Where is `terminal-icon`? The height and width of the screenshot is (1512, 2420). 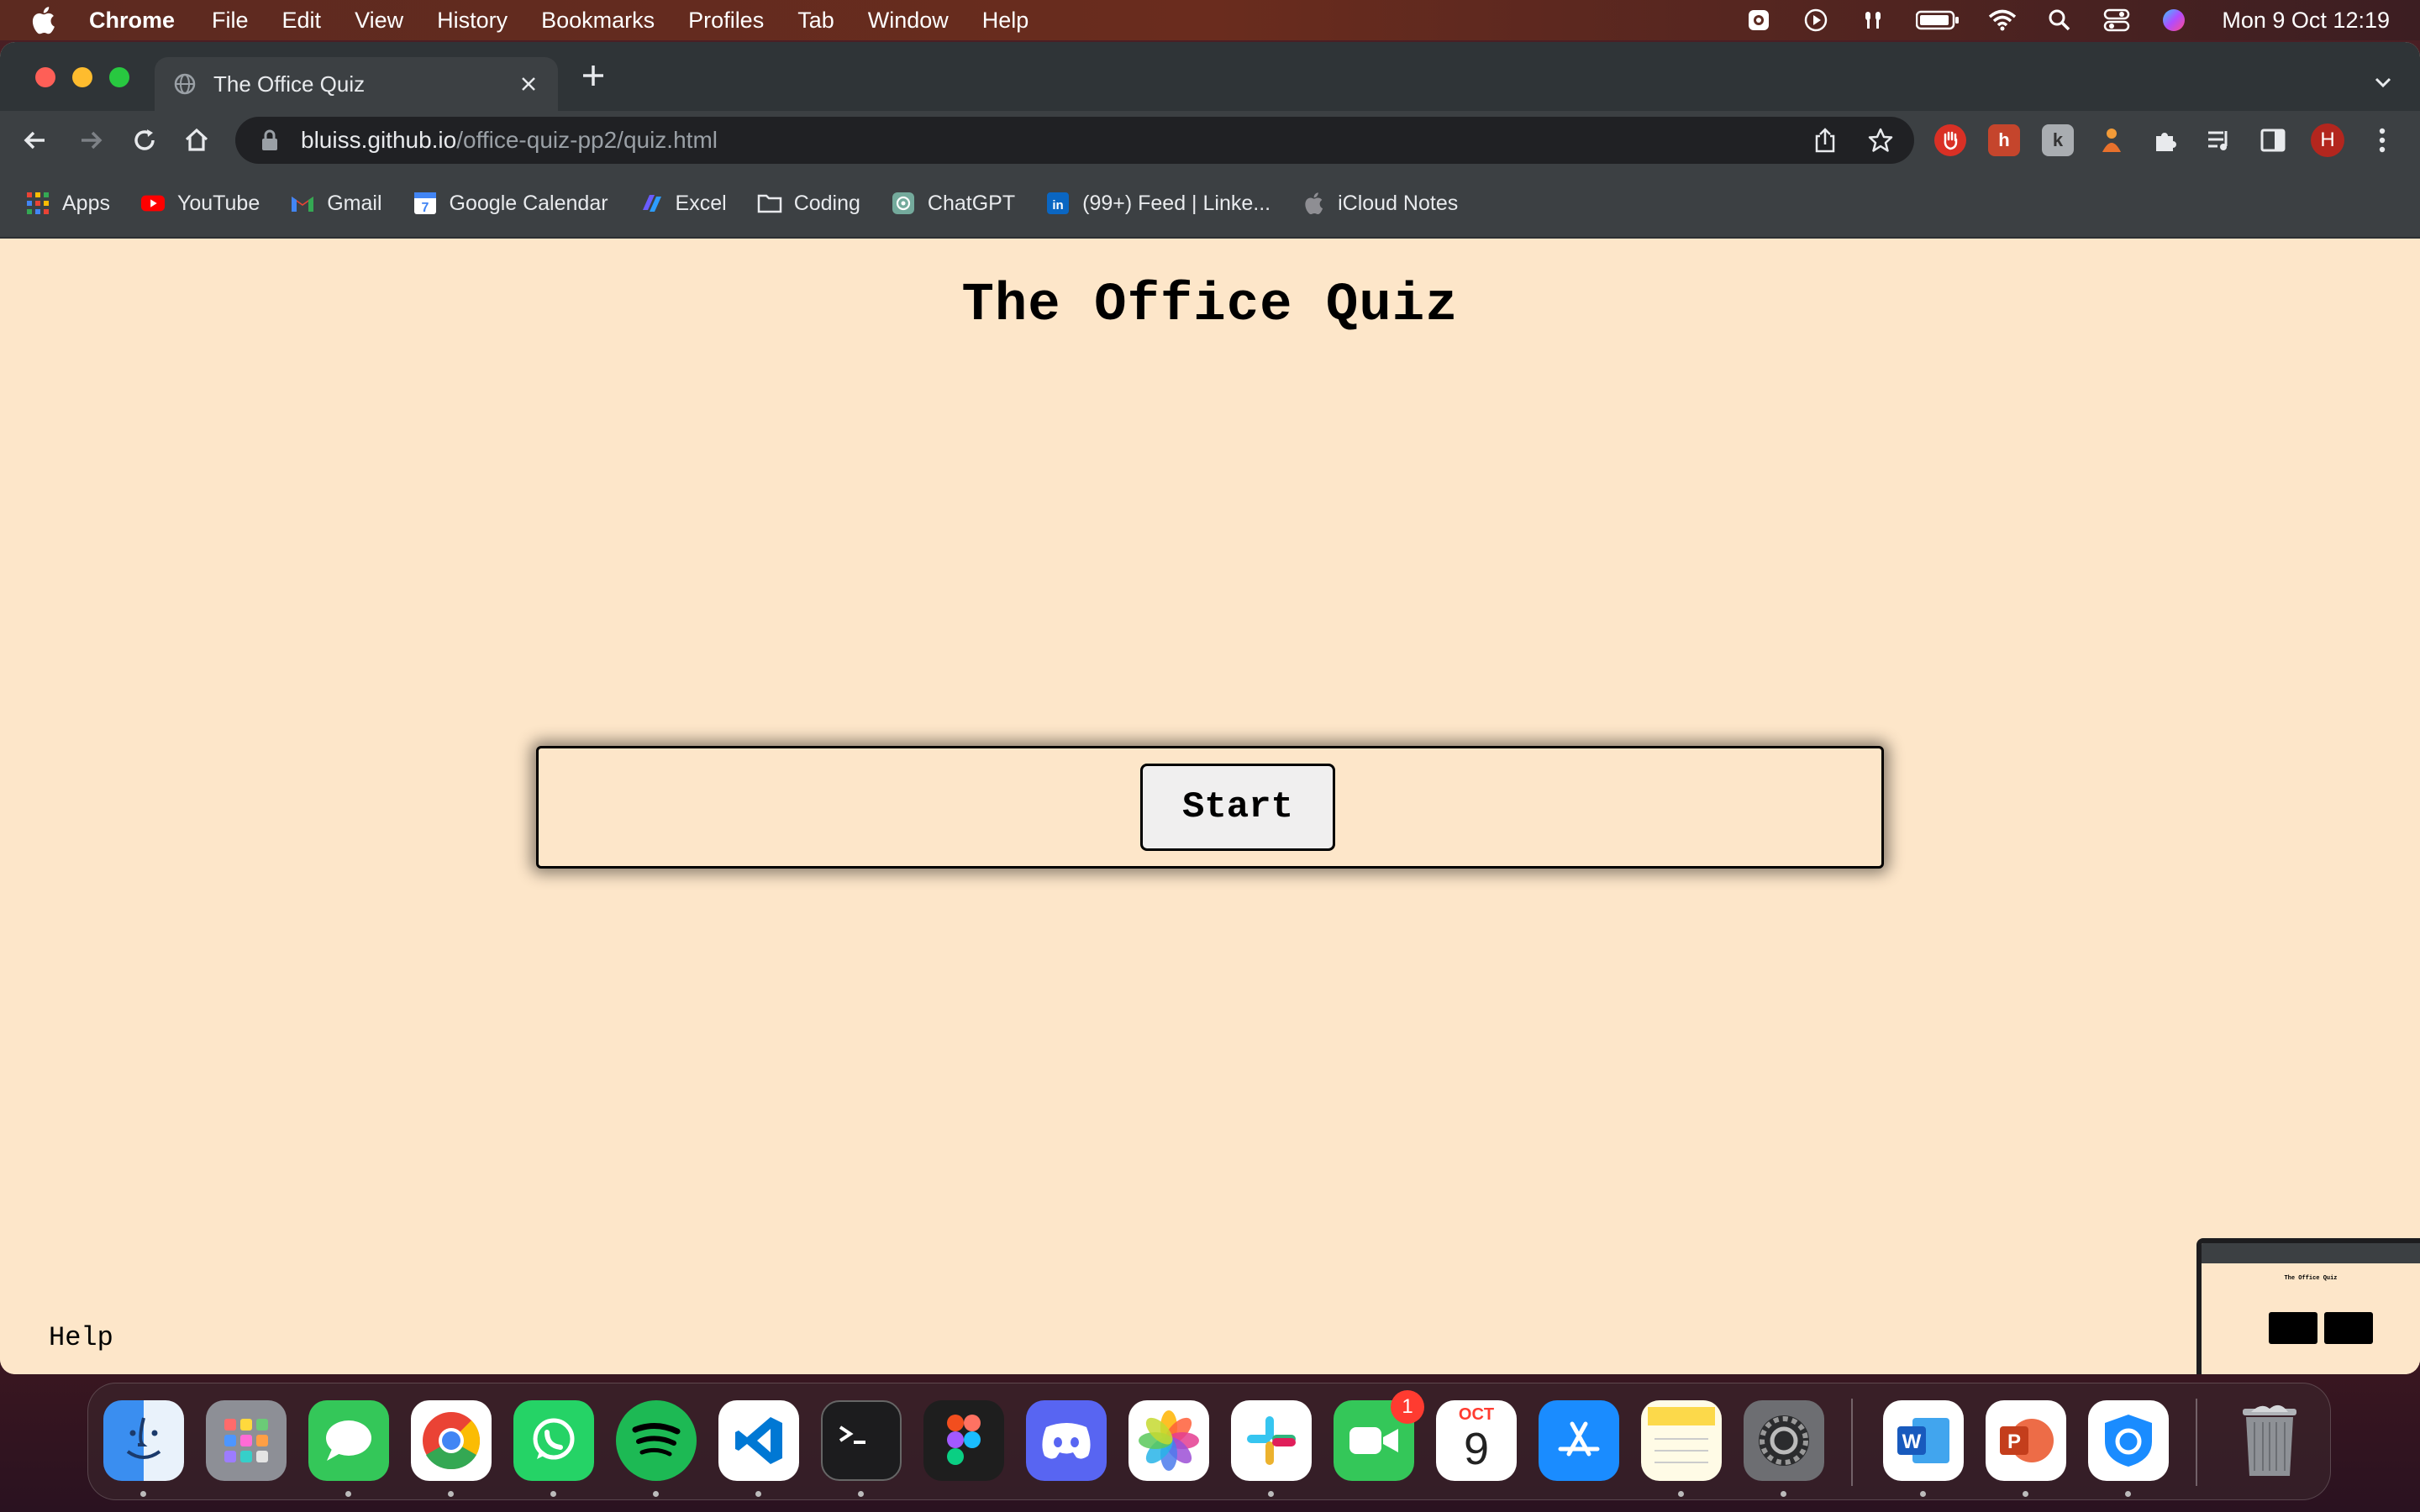 terminal-icon is located at coordinates (862, 1440).